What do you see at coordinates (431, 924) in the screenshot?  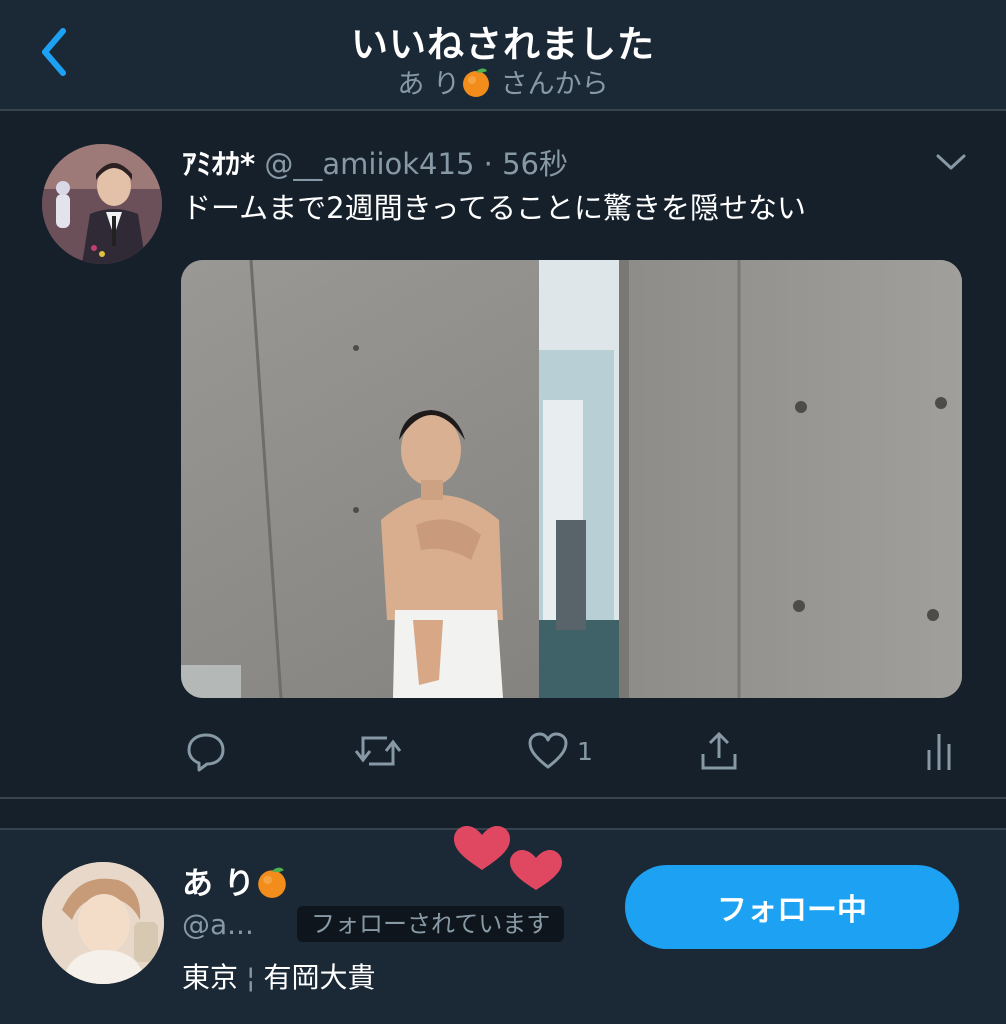 I see `follows-you-badge: フォローされています` at bounding box center [431, 924].